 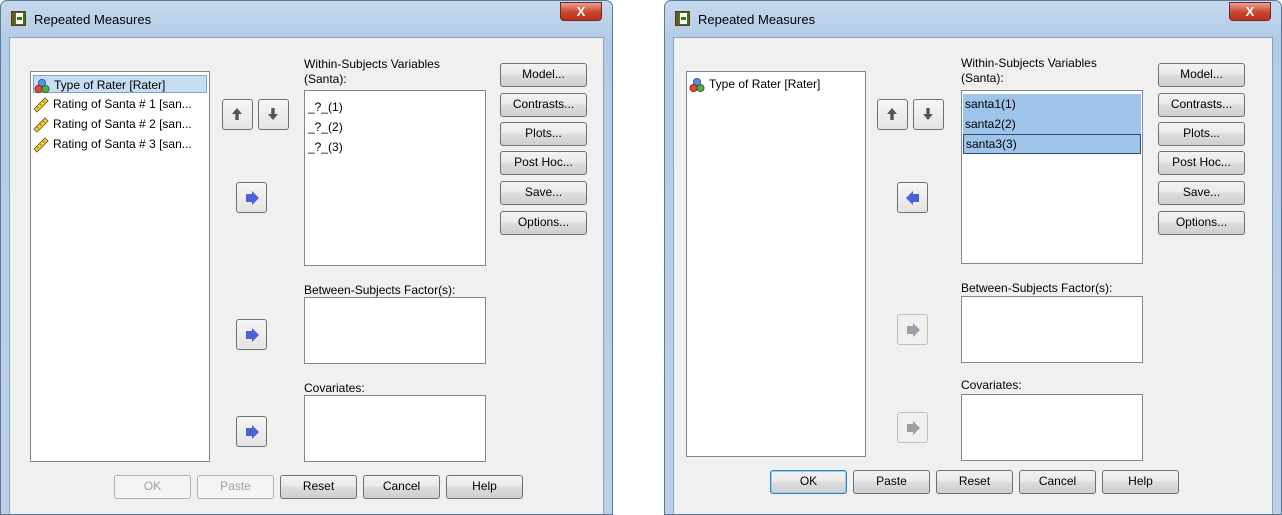 What do you see at coordinates (1052, 104) in the screenshot?
I see `within-item: santa1(1)` at bounding box center [1052, 104].